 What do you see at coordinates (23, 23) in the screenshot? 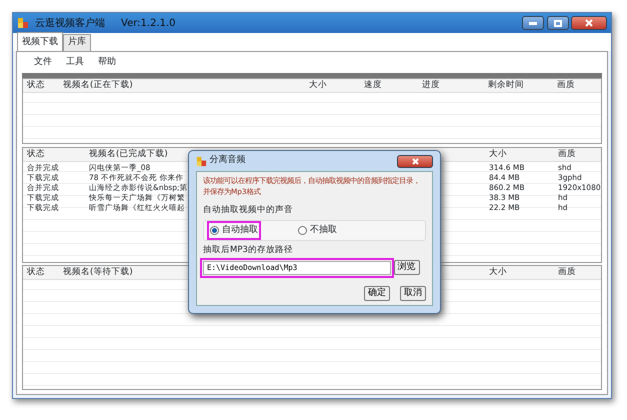
I see `app-icon` at bounding box center [23, 23].